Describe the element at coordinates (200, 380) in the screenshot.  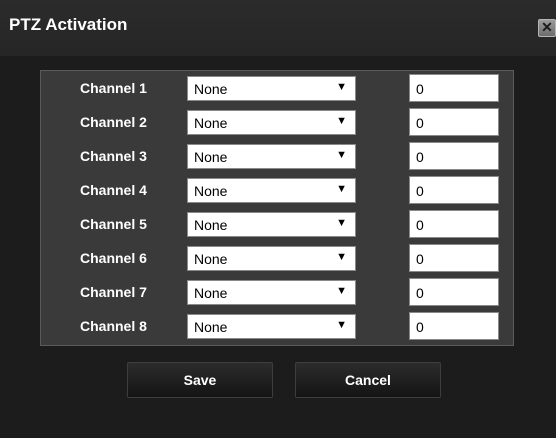
I see `save-button: Save` at that location.